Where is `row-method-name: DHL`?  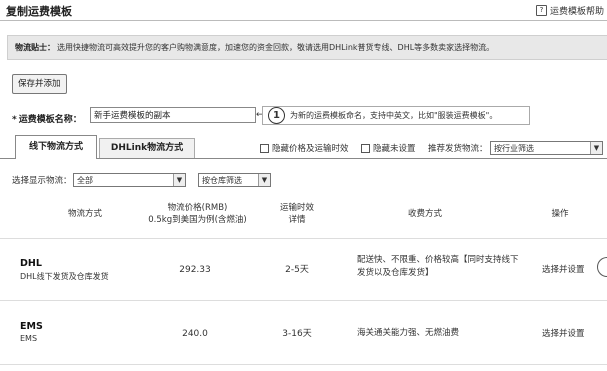
row-method-name: DHL is located at coordinates (31, 263).